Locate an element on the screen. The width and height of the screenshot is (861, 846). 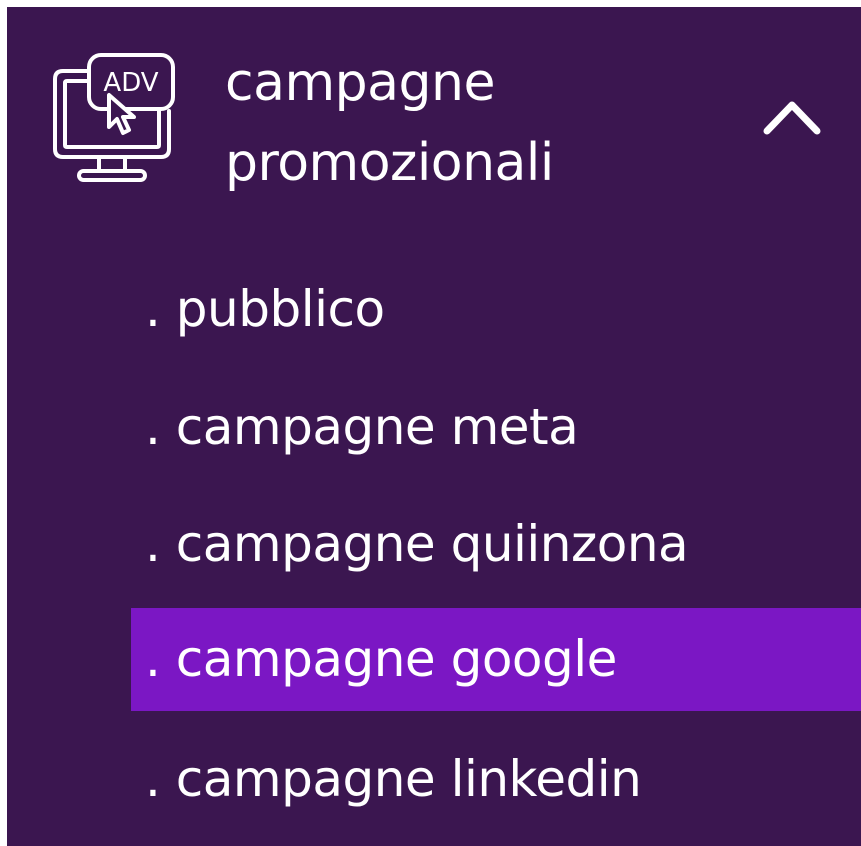
menu-item-campagne-quiinzona: . campagne quiinzona is located at coordinates (496, 544).